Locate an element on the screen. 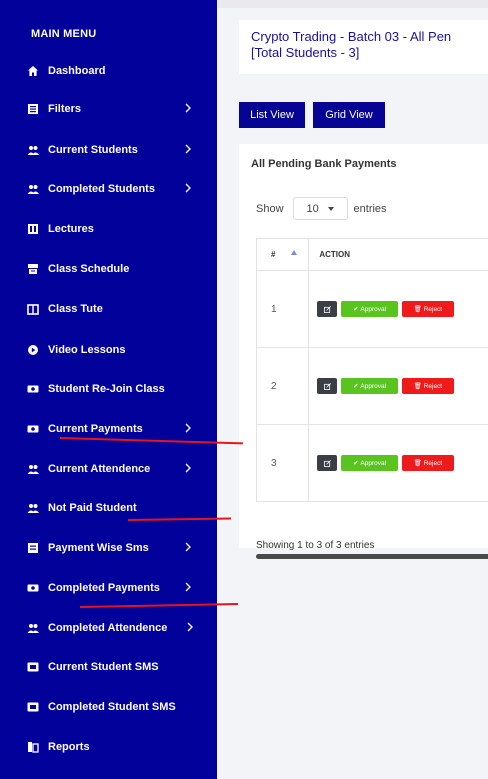 The height and width of the screenshot is (779, 488). sidebar-item-dashboard: Dashboard is located at coordinates (116, 71).